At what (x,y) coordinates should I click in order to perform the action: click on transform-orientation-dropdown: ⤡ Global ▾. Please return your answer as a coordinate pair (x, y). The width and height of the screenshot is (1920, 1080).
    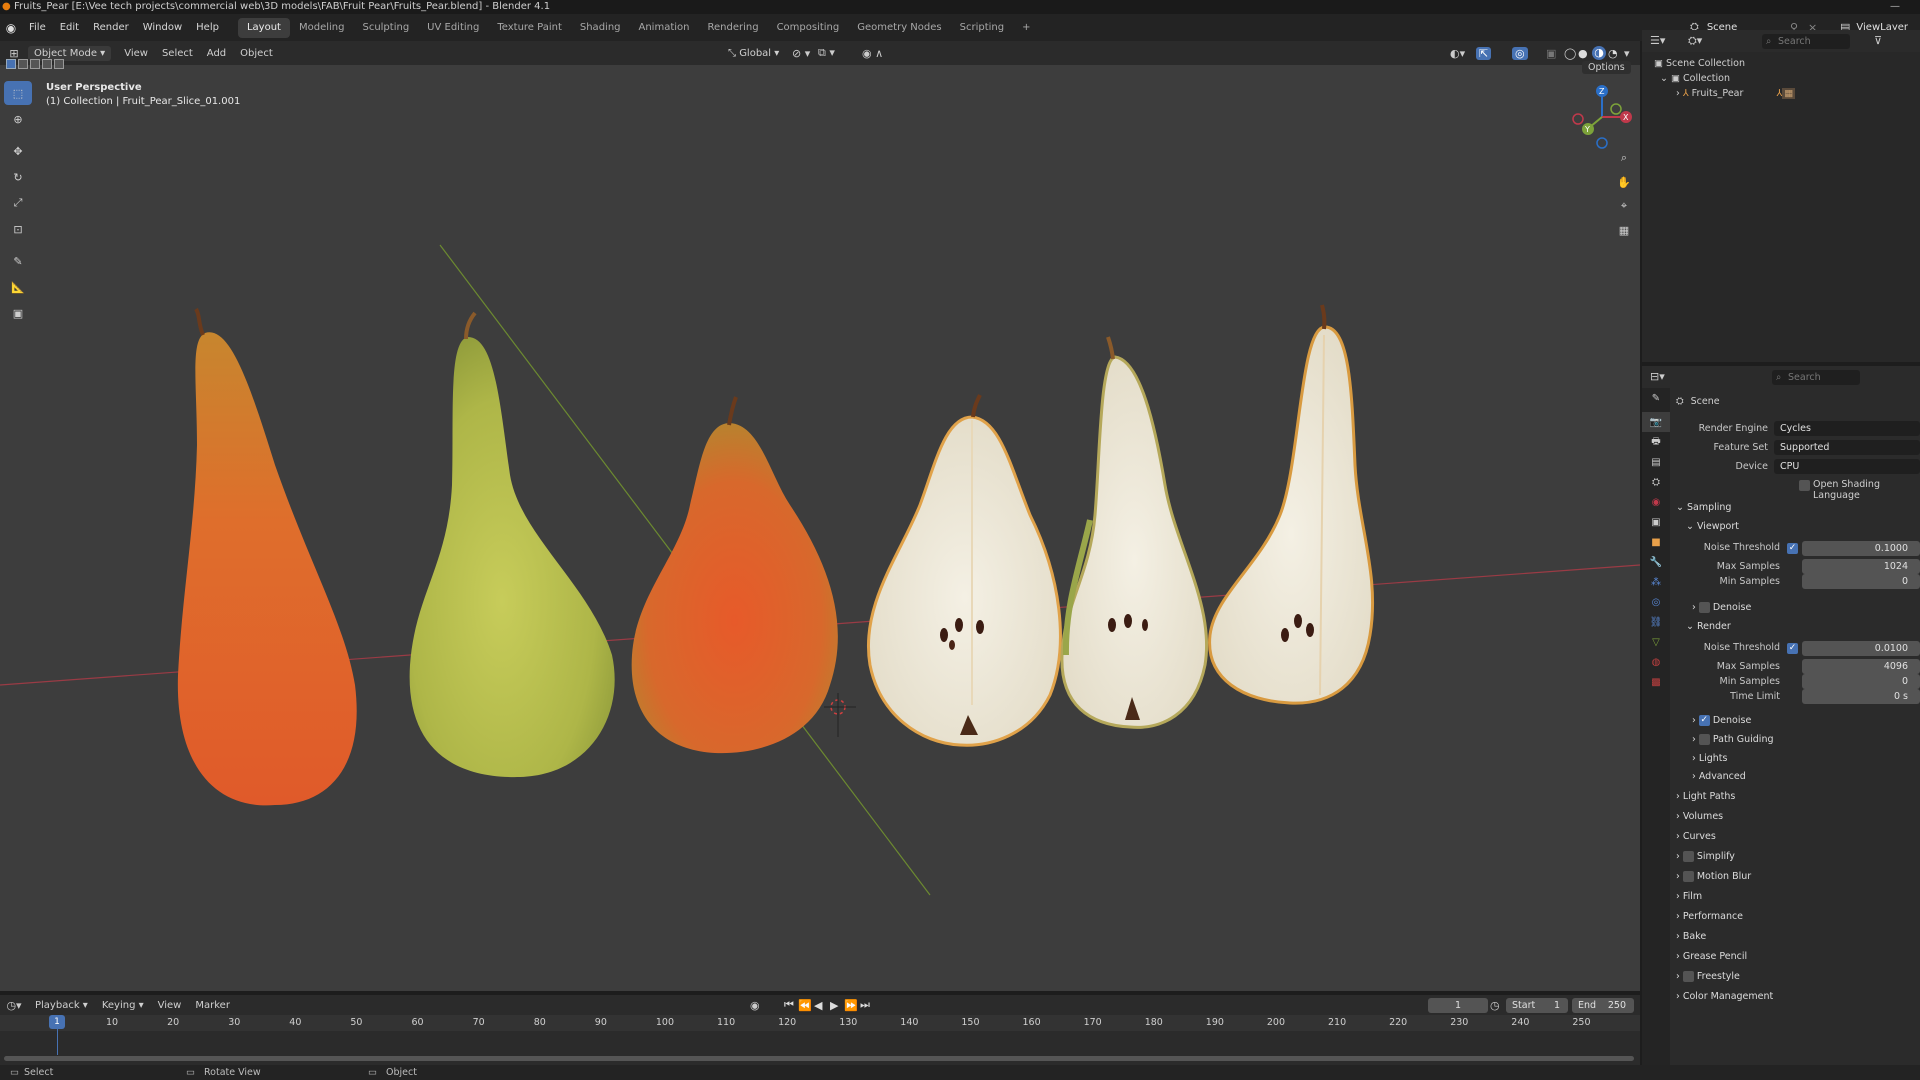
    Looking at the image, I should click on (753, 53).